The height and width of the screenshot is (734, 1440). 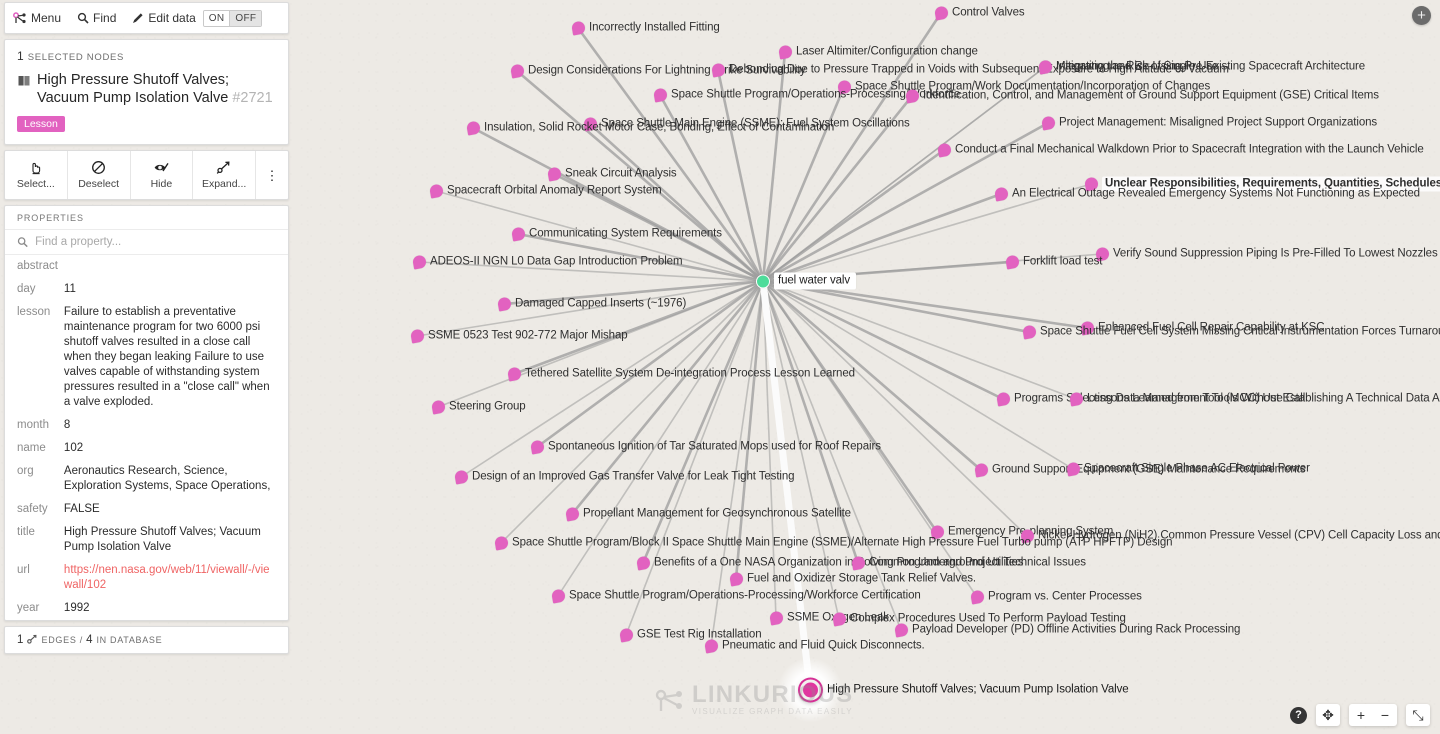 What do you see at coordinates (814, 646) in the screenshot?
I see `graph-node: Pneumatic and Fluid Quick Disconnects.` at bounding box center [814, 646].